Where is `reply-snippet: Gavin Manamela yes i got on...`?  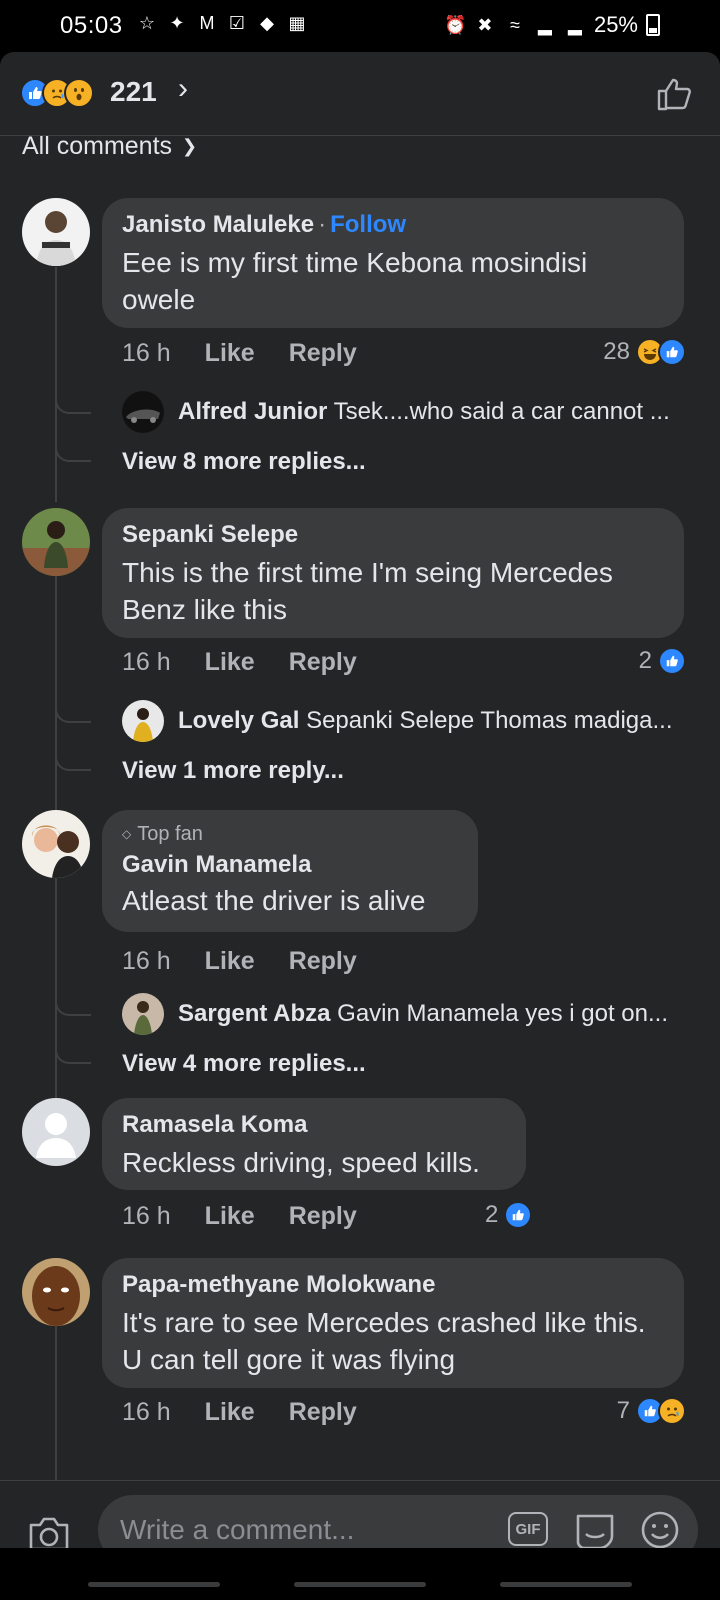 reply-snippet: Gavin Manamela yes i got on... is located at coordinates (502, 1013).